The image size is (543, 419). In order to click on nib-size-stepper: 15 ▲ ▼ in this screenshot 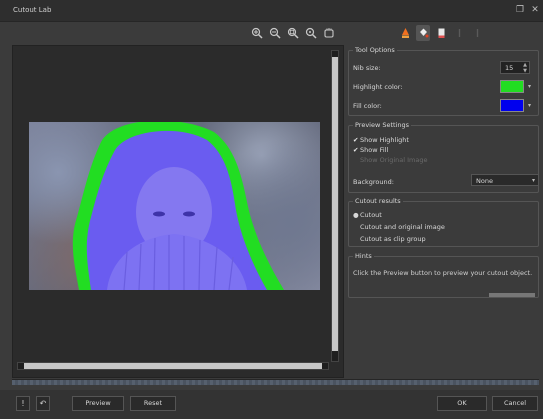, I will do `click(515, 67)`.